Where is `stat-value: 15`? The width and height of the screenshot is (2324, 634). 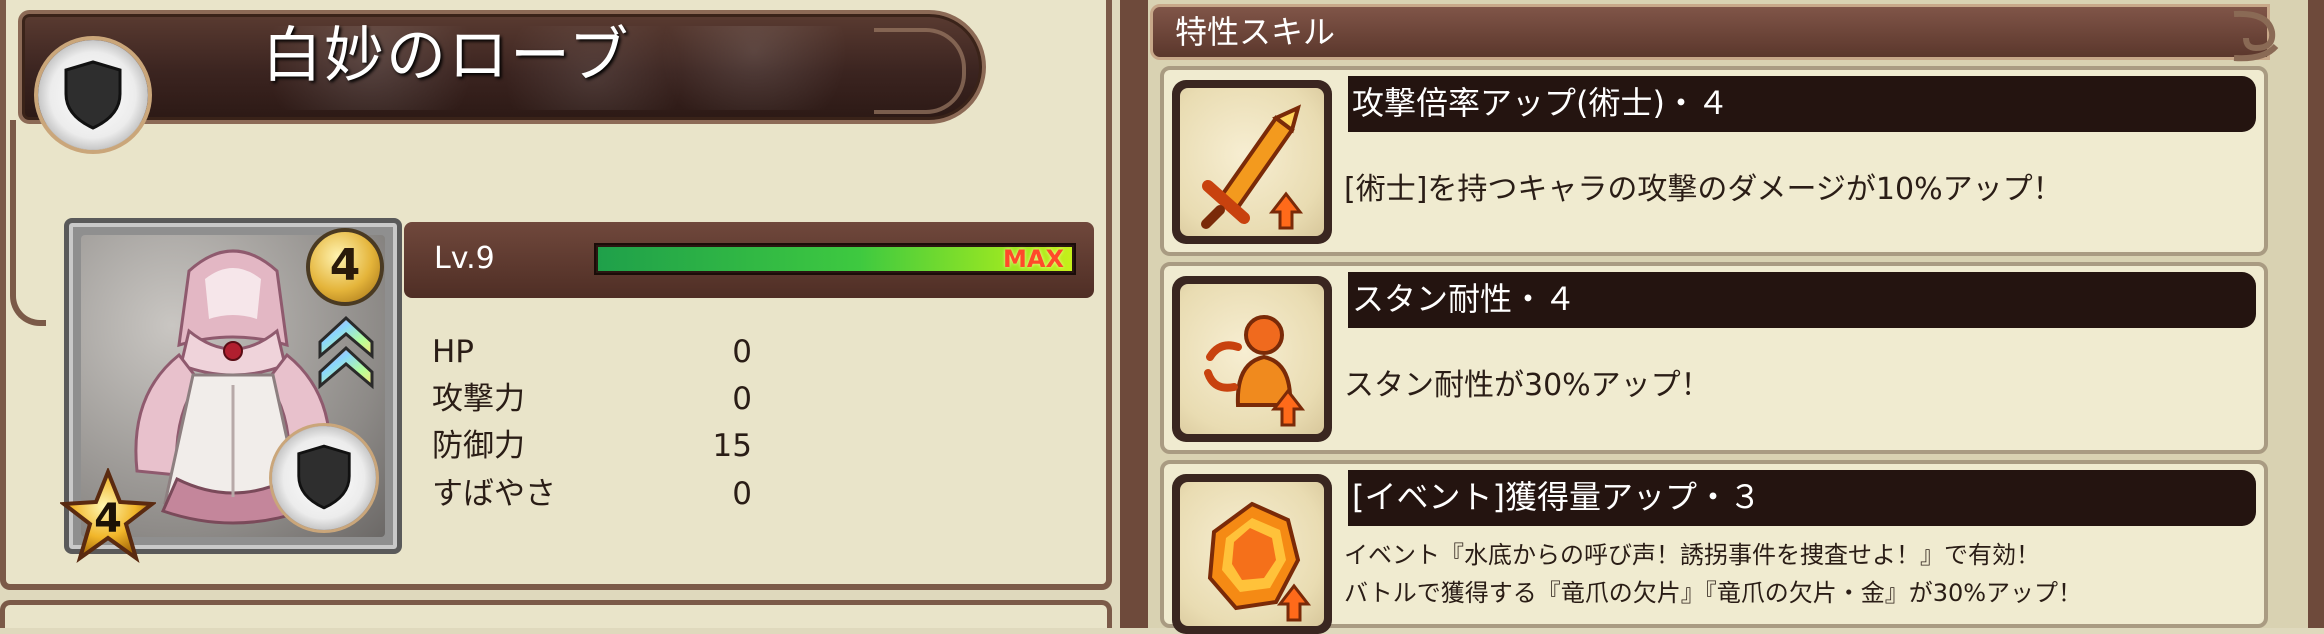 stat-value: 15 is located at coordinates (732, 446).